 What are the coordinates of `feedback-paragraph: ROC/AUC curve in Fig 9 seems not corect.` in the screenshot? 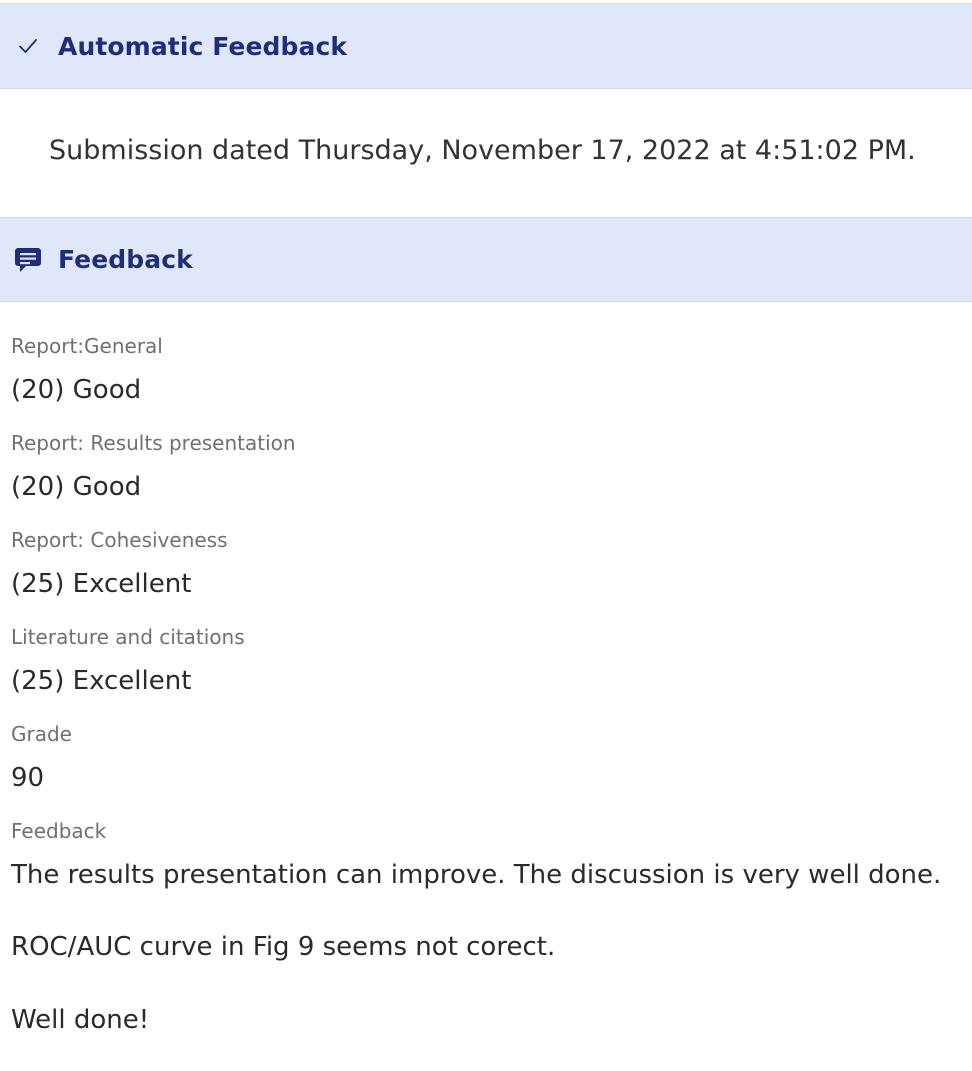 It's located at (283, 947).